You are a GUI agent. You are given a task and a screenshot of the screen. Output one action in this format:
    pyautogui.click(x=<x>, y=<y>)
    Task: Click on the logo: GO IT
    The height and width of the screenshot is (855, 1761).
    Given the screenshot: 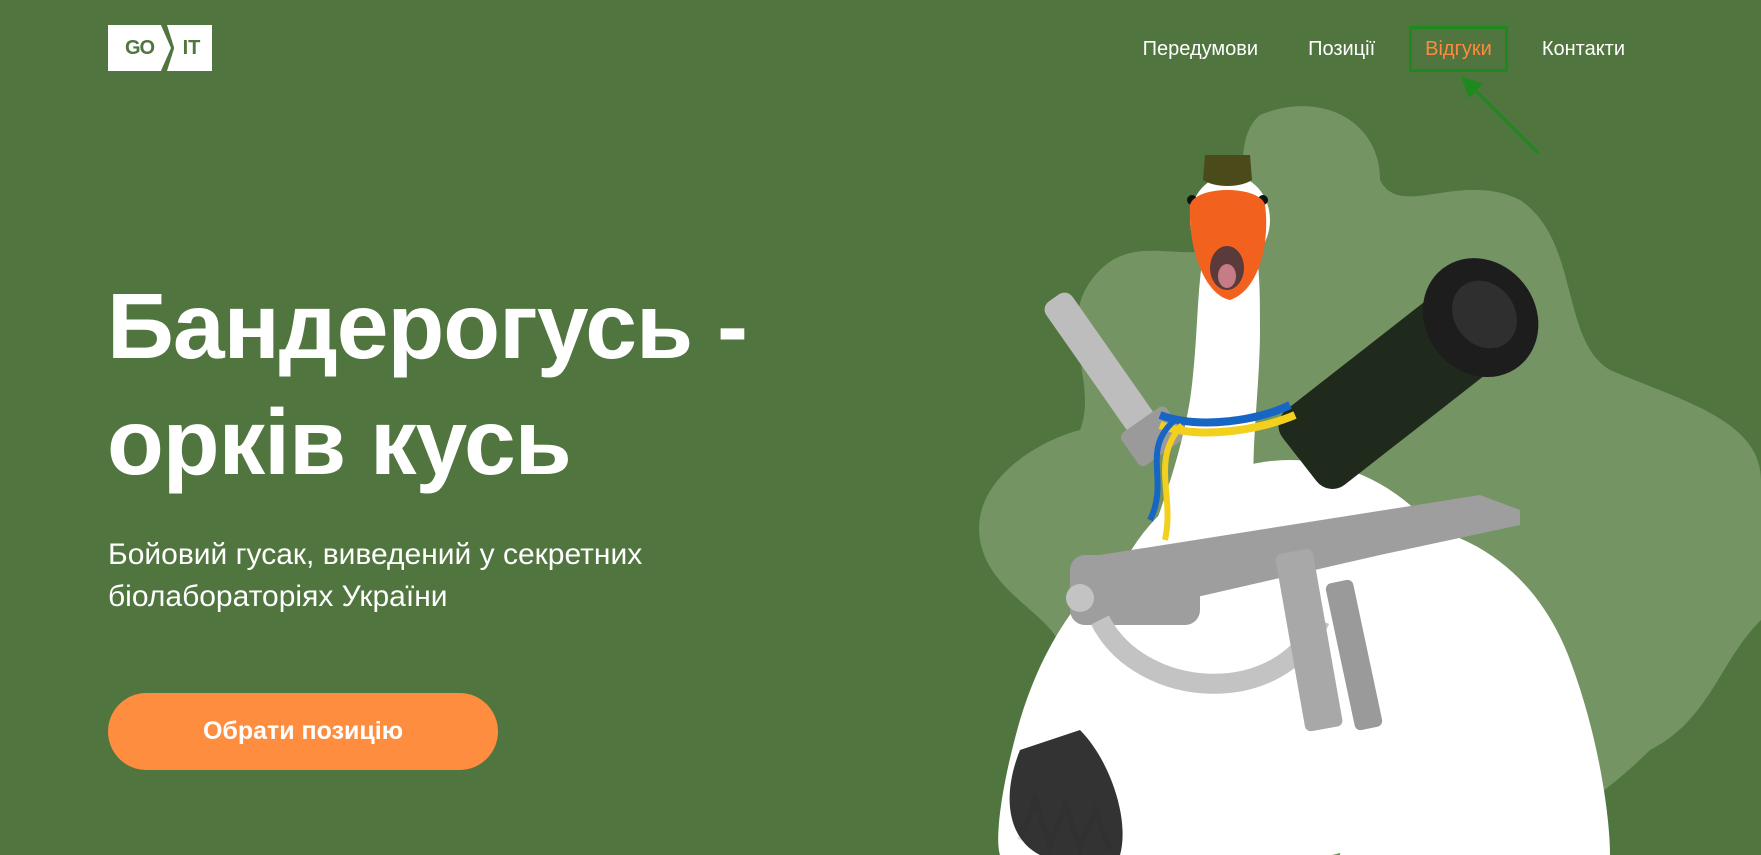 What is the action you would take?
    pyautogui.click(x=160, y=48)
    